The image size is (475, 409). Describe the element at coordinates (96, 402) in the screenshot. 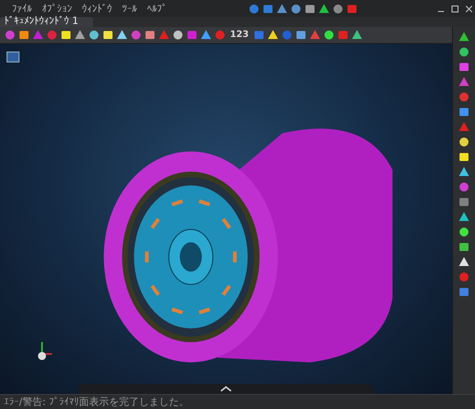

I see `status-message: ｴﾗｰ/警告: ﾌﾟﾗｲﾏﾘ面表示を完了しました。` at that location.